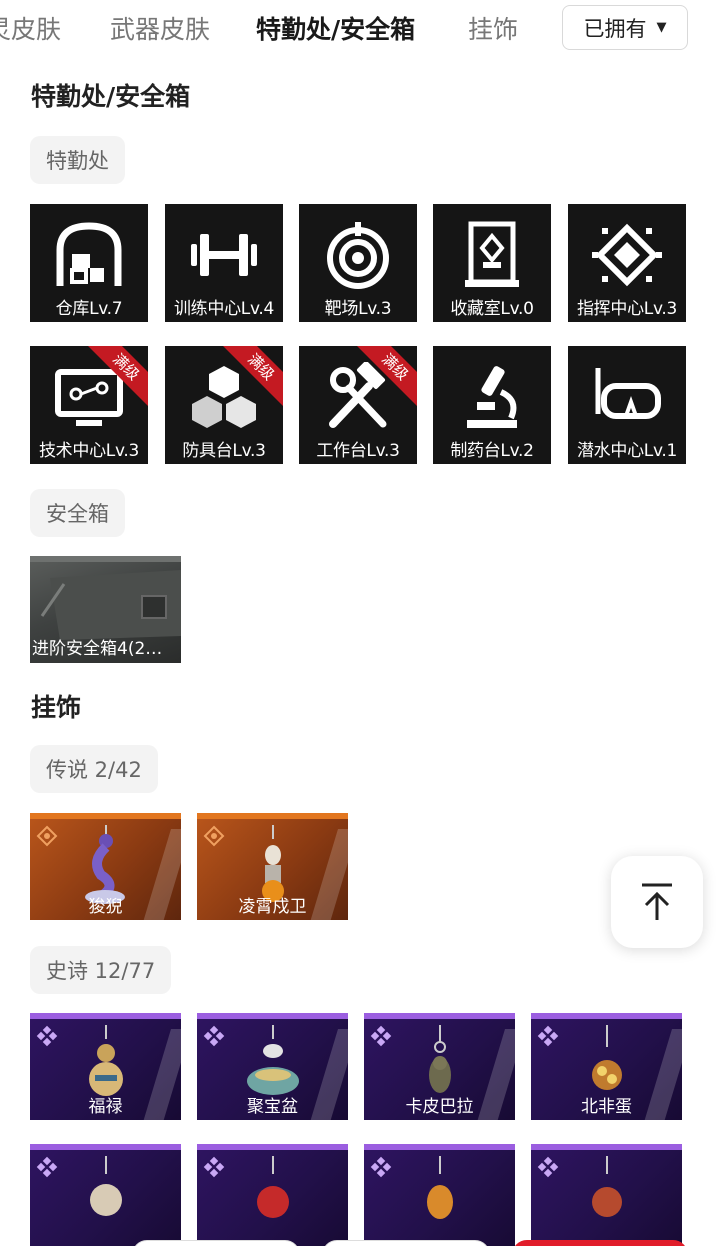  I want to click on hammer-wrench-icon, so click(358, 395).